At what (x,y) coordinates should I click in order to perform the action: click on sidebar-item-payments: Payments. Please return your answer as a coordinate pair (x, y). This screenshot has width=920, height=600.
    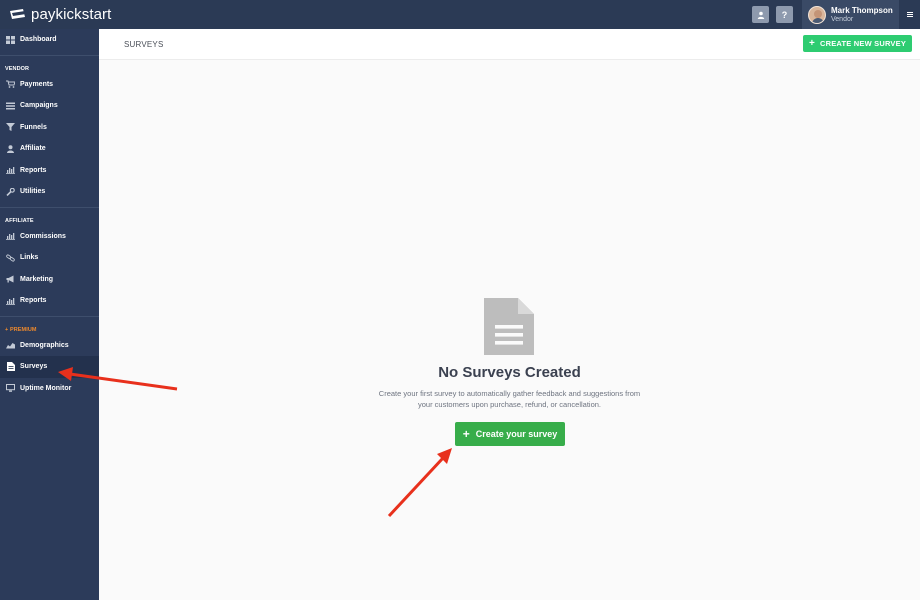
    Looking at the image, I should click on (49, 85).